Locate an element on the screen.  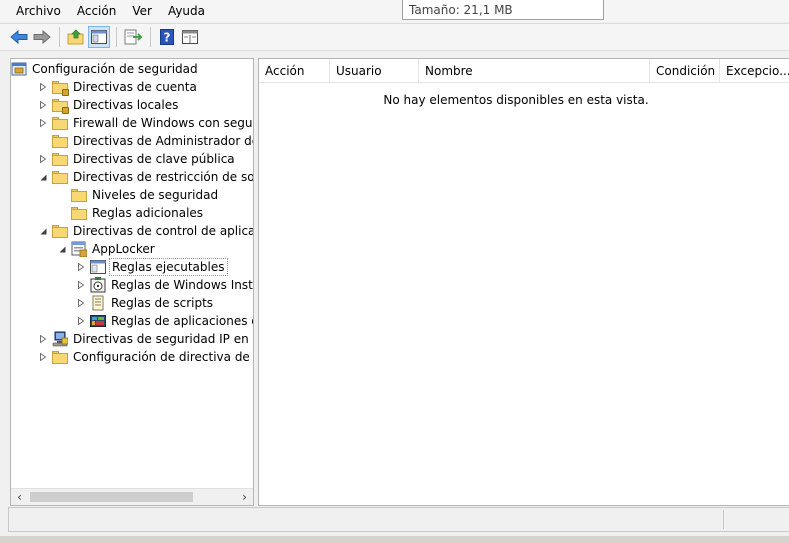
scroll-thumb is located at coordinates (111, 497).